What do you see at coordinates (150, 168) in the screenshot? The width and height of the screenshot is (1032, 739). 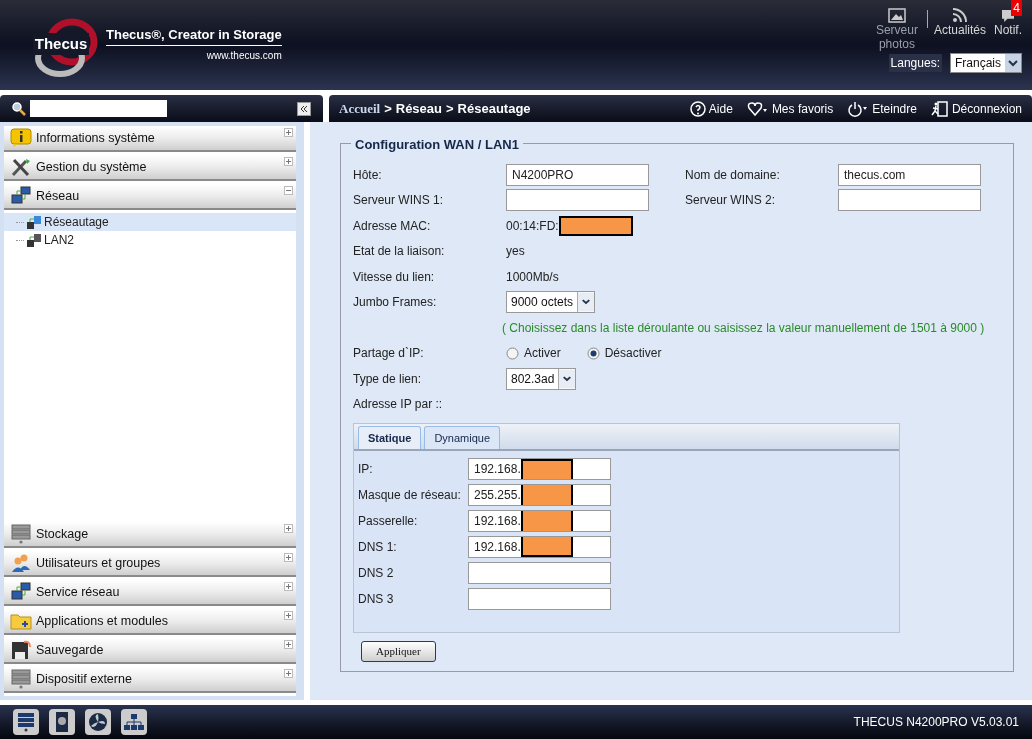 I see `sidebar-section-header: Gestion du système` at bounding box center [150, 168].